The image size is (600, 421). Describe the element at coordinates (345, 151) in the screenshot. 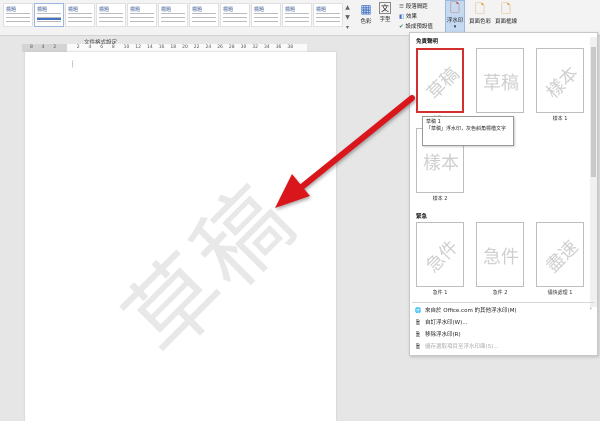

I see `red-arrow-annotation` at that location.